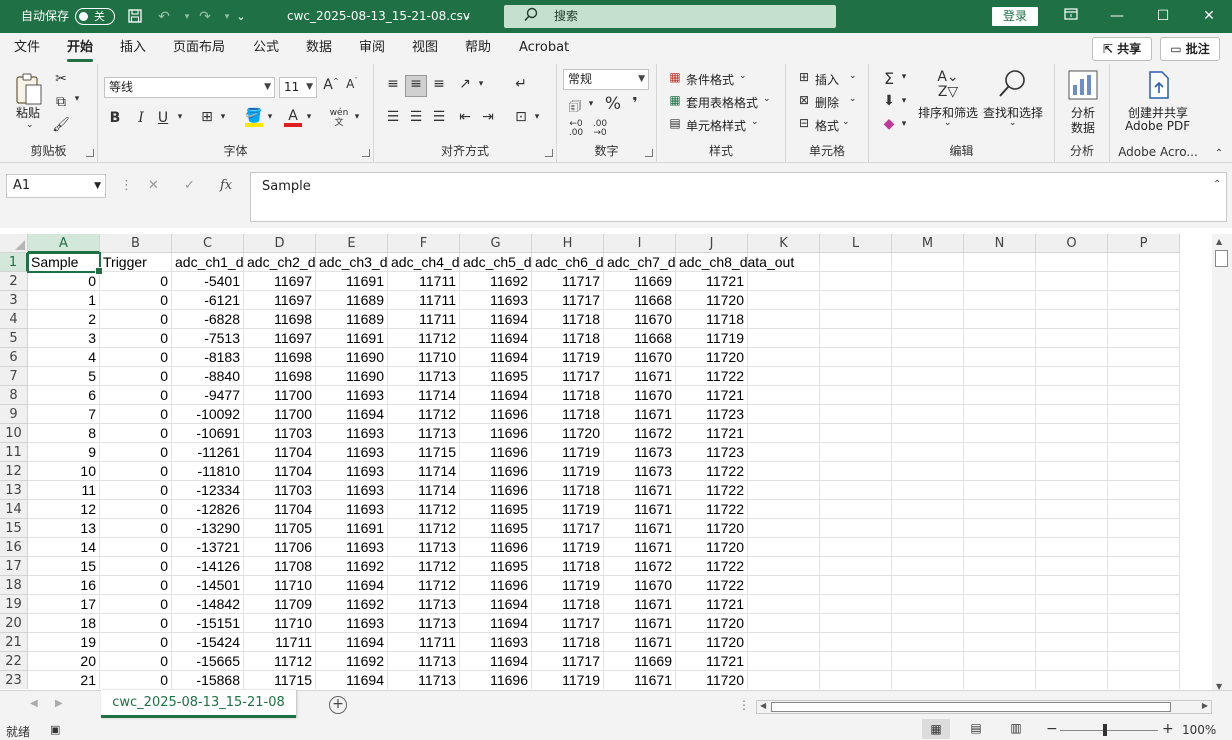  Describe the element at coordinates (14, 490) in the screenshot. I see `row-header: 13` at that location.